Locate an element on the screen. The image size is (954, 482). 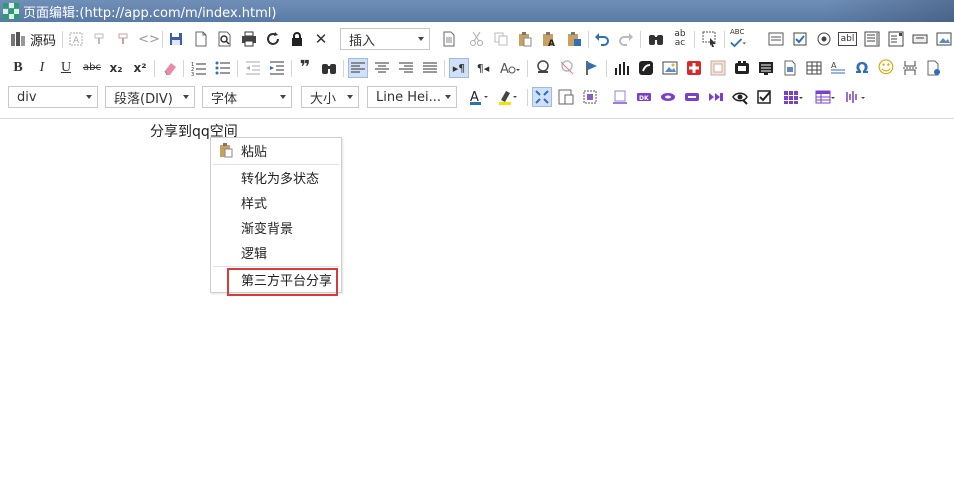
find-replace-icon is located at coordinates (329, 68).